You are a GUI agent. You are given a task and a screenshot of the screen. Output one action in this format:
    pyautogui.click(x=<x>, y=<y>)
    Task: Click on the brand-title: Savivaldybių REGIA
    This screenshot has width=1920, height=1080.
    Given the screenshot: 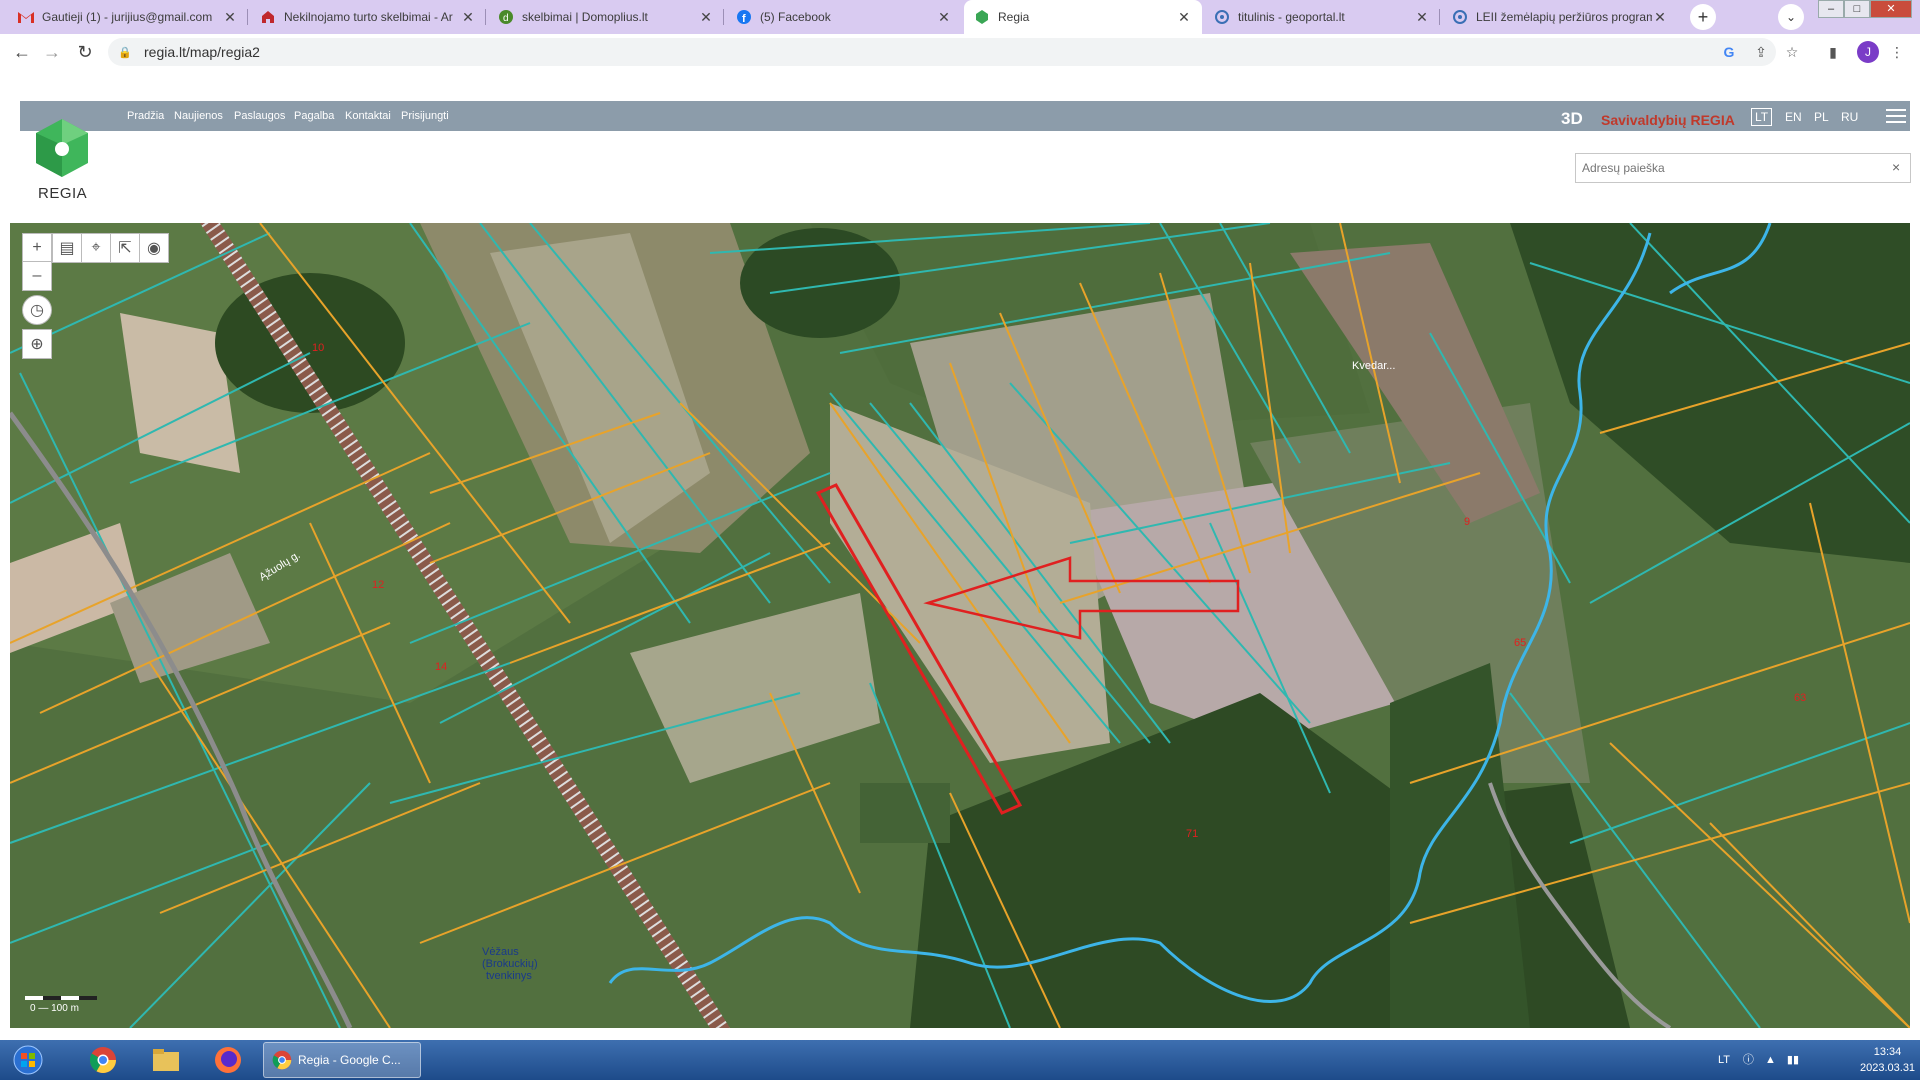 What is the action you would take?
    pyautogui.click(x=1668, y=120)
    